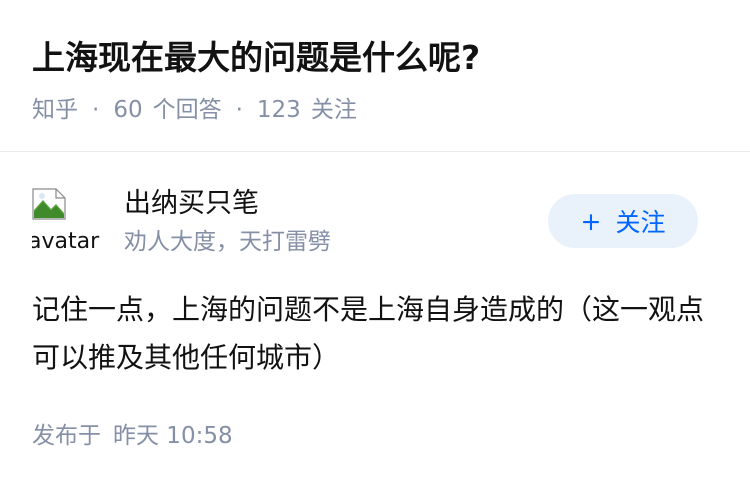 The image size is (750, 486). Describe the element at coordinates (66, 436) in the screenshot. I see `published-label: 发布于` at that location.